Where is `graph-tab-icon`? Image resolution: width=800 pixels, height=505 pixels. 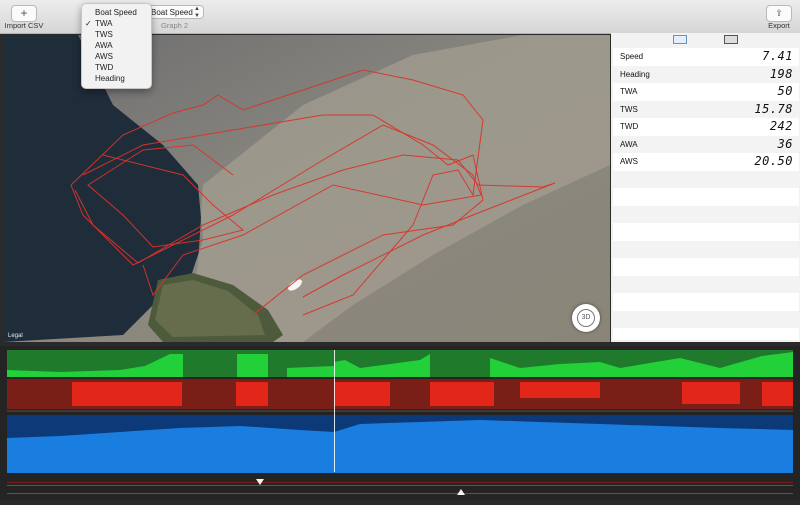 graph-tab-icon is located at coordinates (680, 39).